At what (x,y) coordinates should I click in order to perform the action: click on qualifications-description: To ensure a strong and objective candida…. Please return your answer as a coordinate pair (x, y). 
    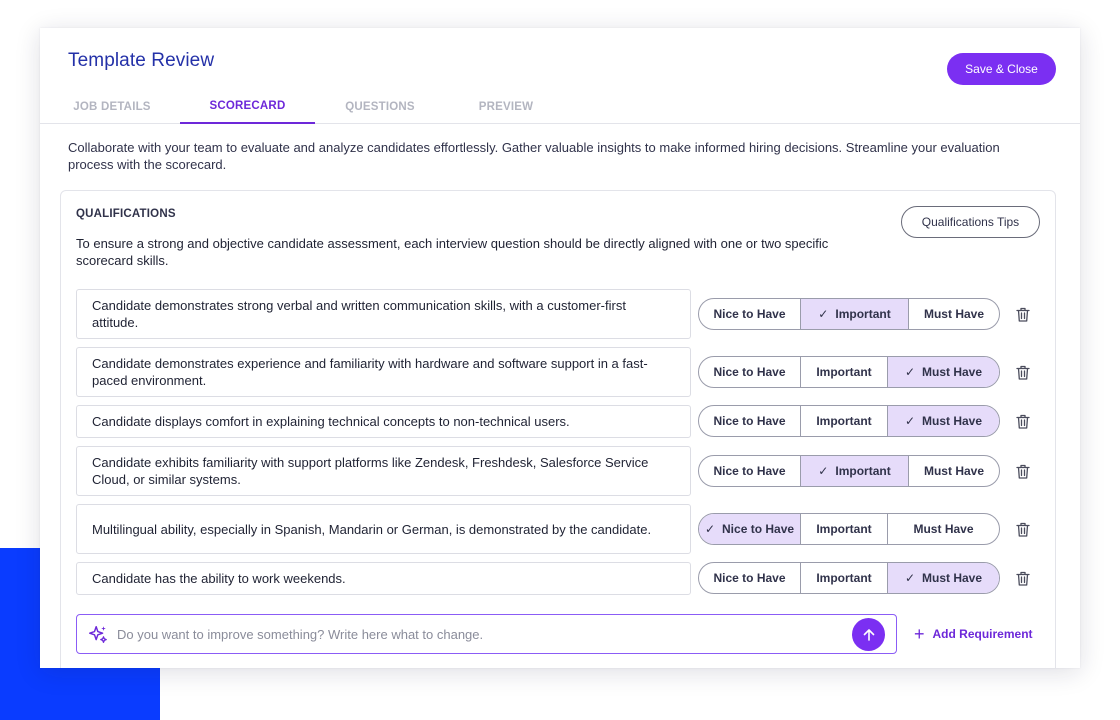
    Looking at the image, I should click on (452, 252).